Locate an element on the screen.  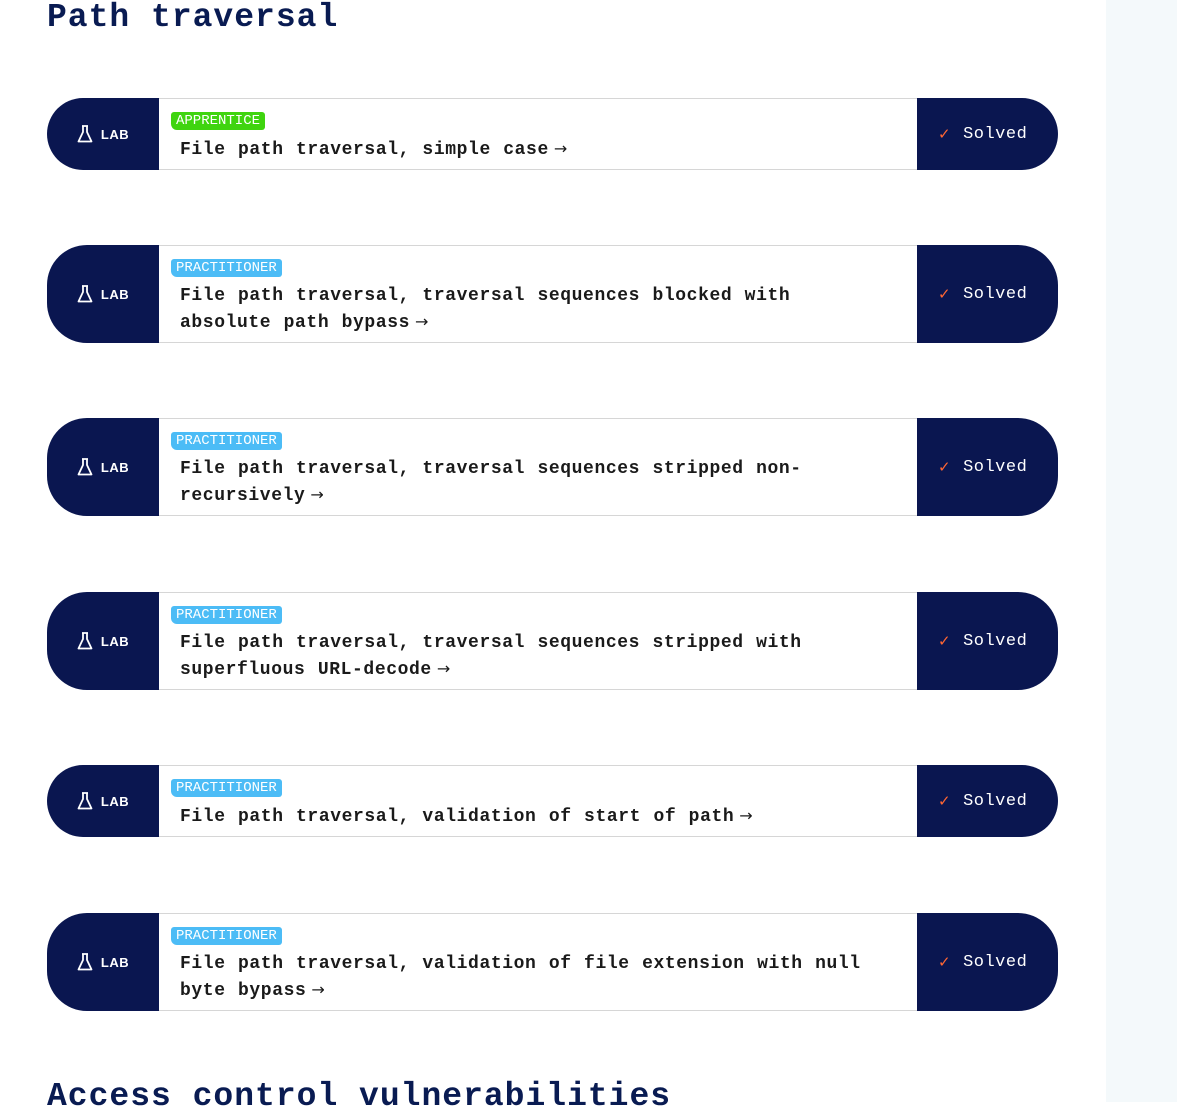
right-sidebar-panel is located at coordinates (1141, 551).